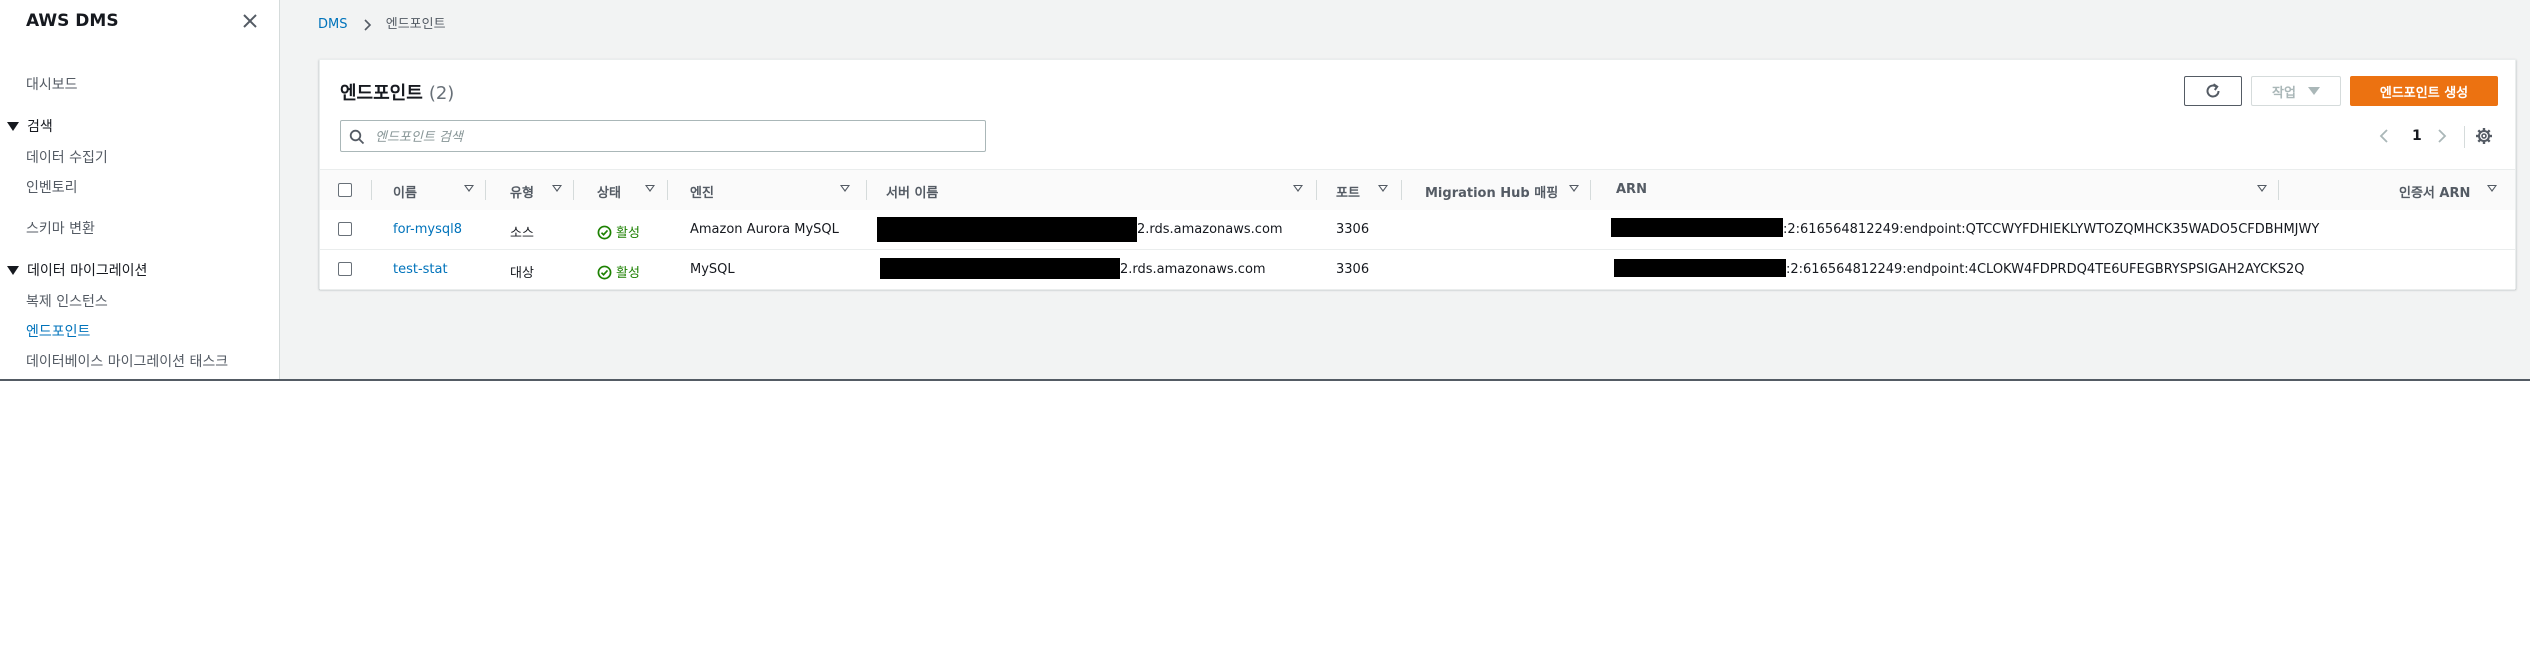 This screenshot has height=652, width=2530. Describe the element at coordinates (702, 191) in the screenshot. I see `column-header-engine: 엔진` at that location.